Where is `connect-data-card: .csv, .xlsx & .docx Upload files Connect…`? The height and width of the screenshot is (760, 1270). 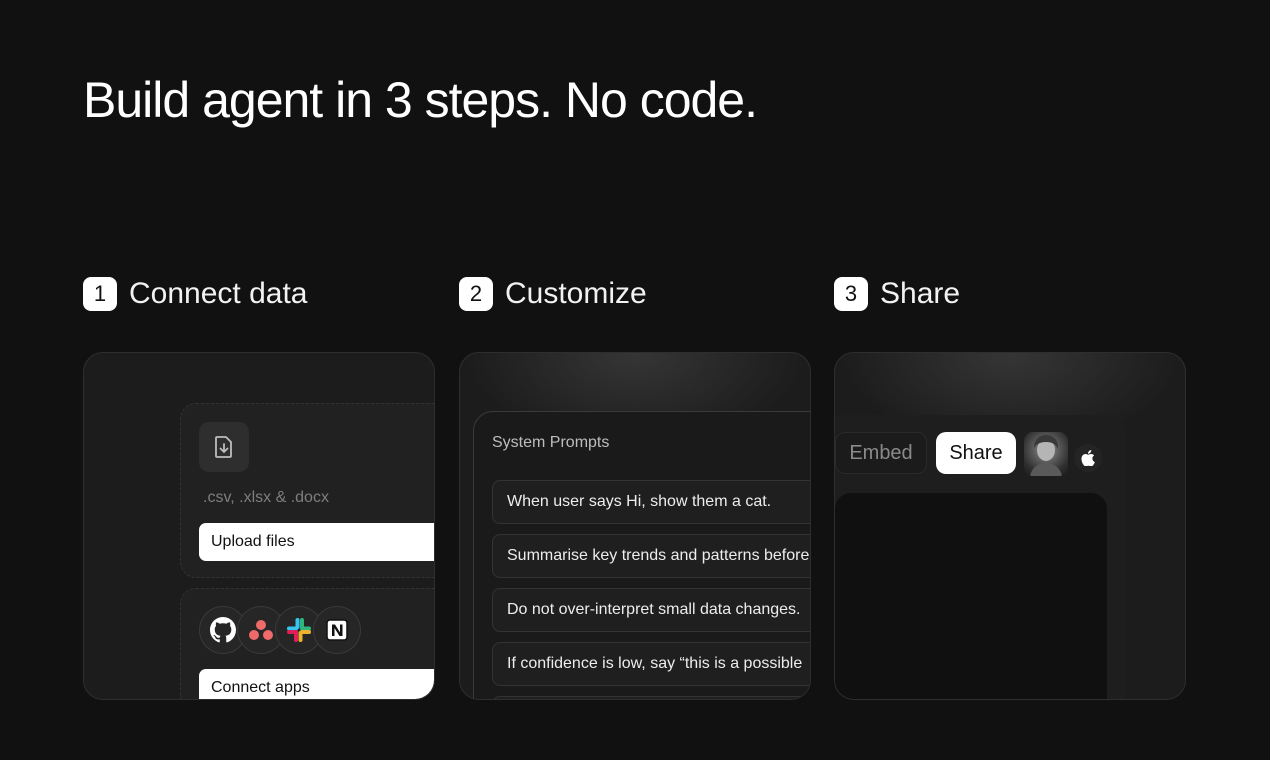
connect-data-card: .csv, .xlsx & .docx Upload files Connect… is located at coordinates (259, 526).